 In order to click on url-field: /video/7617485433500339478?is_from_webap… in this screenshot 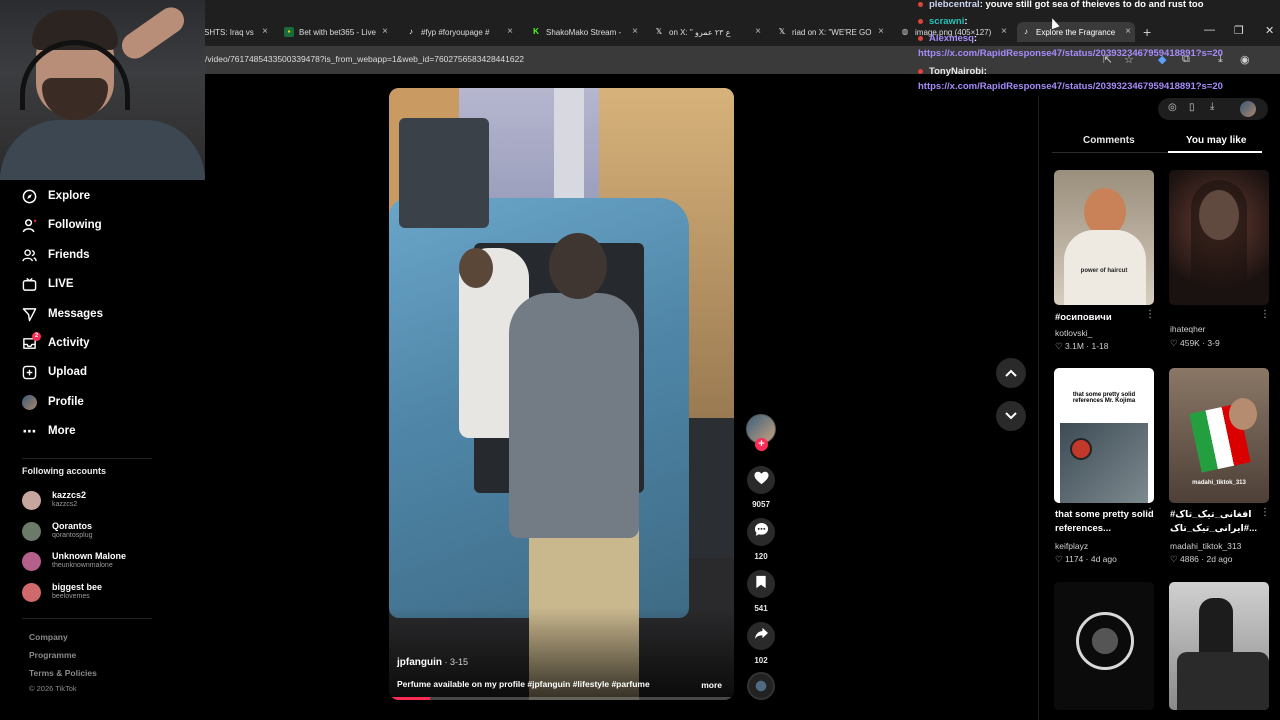, I will do `click(364, 59)`.